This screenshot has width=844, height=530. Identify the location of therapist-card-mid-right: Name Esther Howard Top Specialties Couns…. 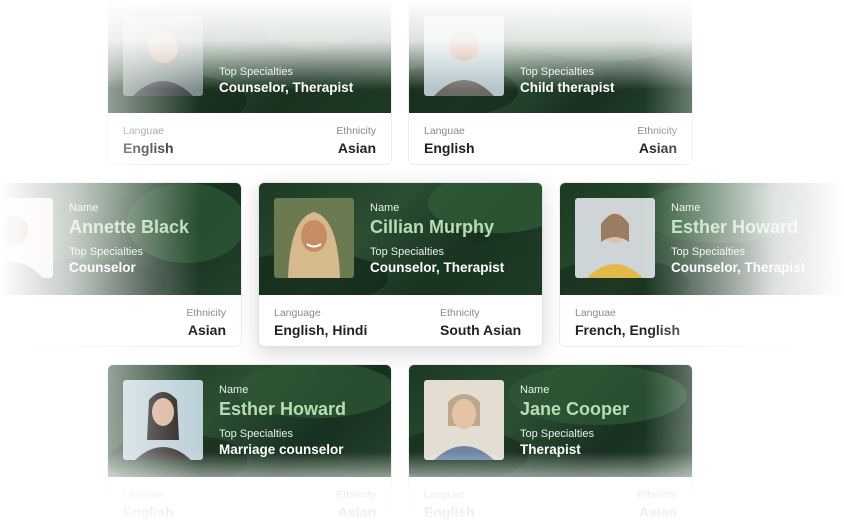
(701, 264).